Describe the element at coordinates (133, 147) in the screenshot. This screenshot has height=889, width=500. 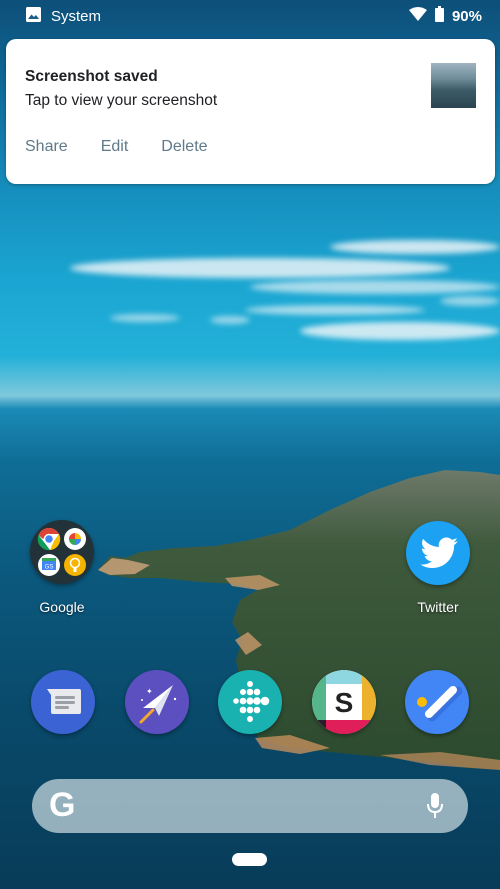
I see `notification-actions: Share Edit Delete` at that location.